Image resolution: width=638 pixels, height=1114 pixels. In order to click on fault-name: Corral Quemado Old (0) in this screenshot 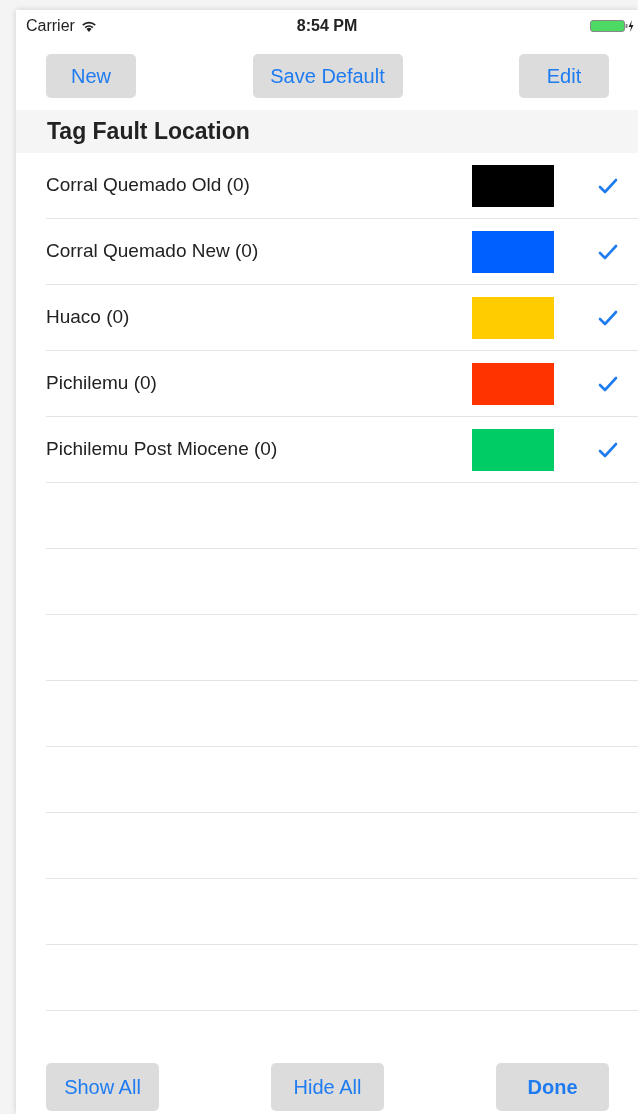, I will do `click(259, 185)`.